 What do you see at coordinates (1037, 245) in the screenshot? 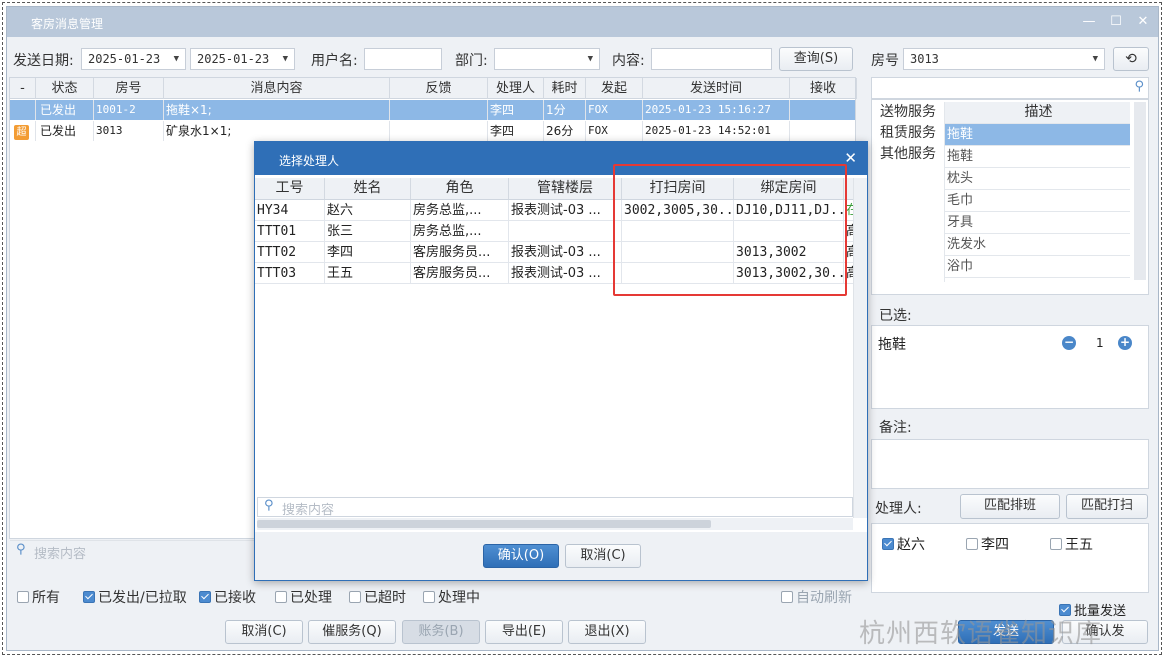
I see `item-row: 洗发水` at bounding box center [1037, 245].